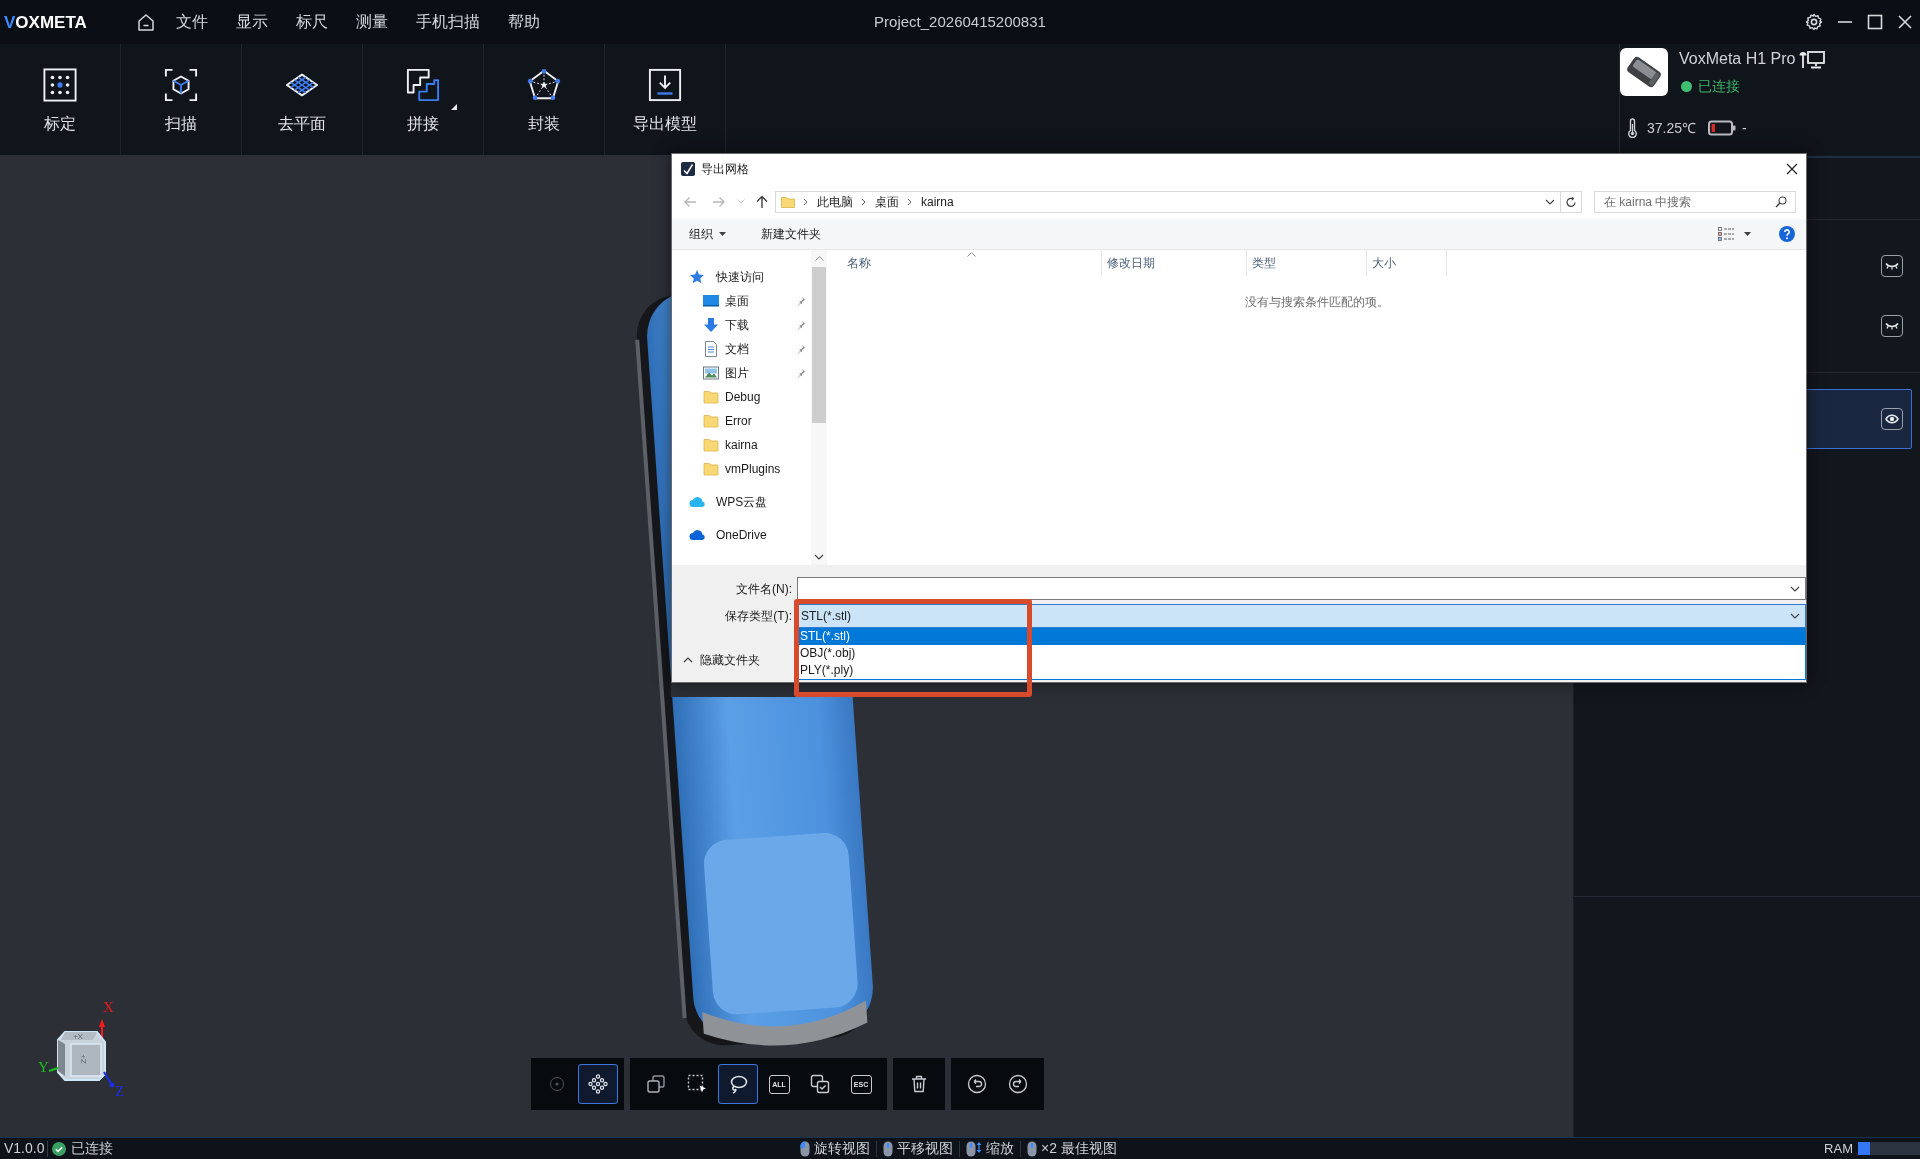  Describe the element at coordinates (78, 1036) in the screenshot. I see `cube-face-label: X+` at that location.